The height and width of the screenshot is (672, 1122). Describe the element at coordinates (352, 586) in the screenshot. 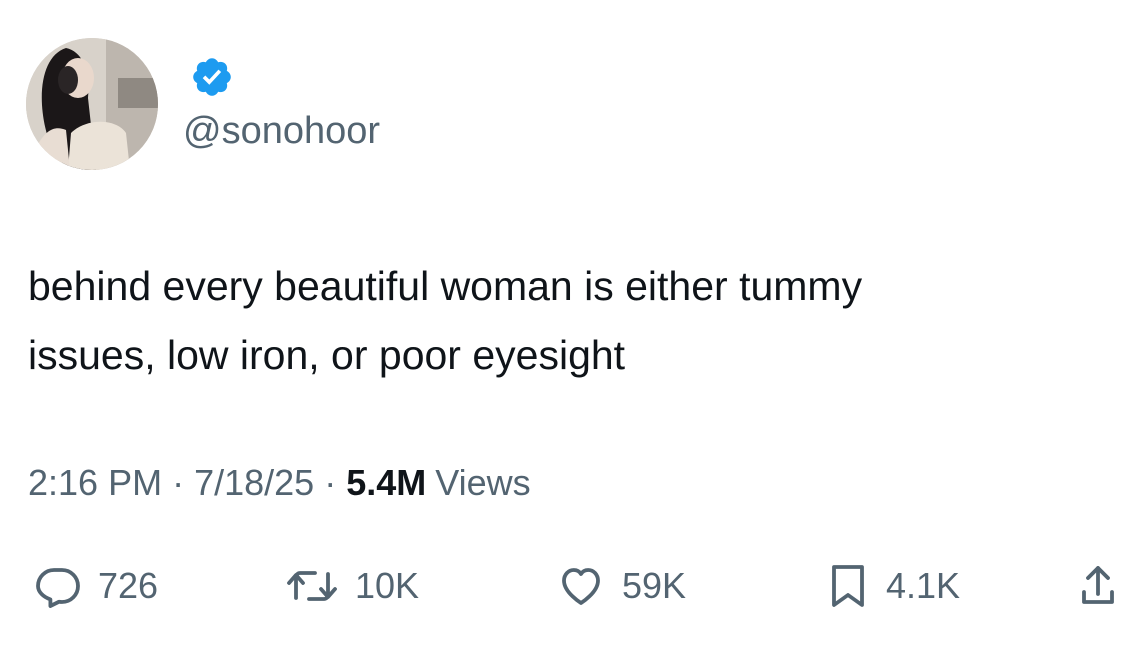

I see `retweet-button: 10K` at that location.